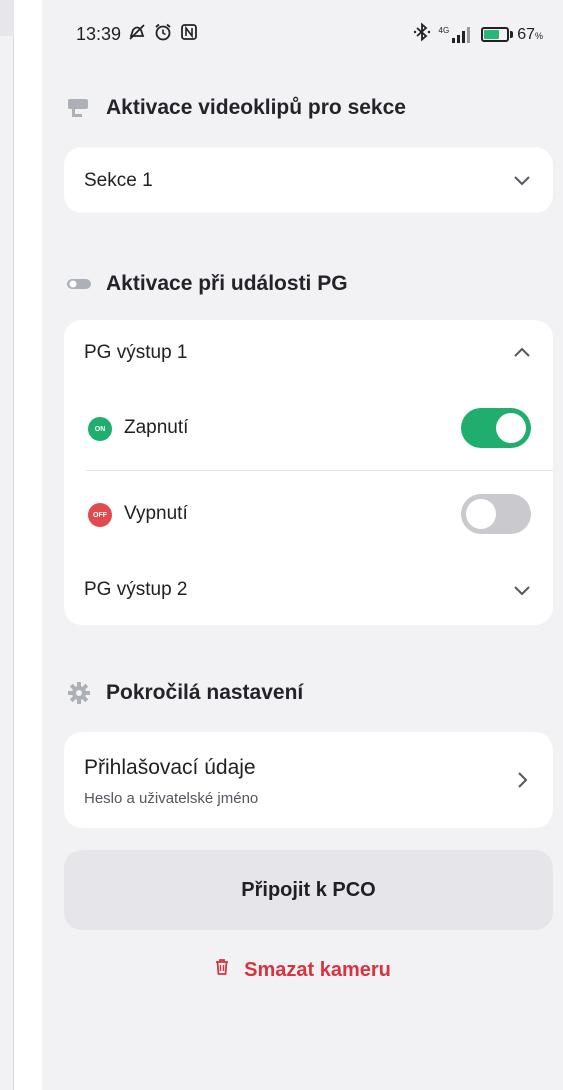  I want to click on pg-event-off-label: Vypnutí, so click(156, 513).